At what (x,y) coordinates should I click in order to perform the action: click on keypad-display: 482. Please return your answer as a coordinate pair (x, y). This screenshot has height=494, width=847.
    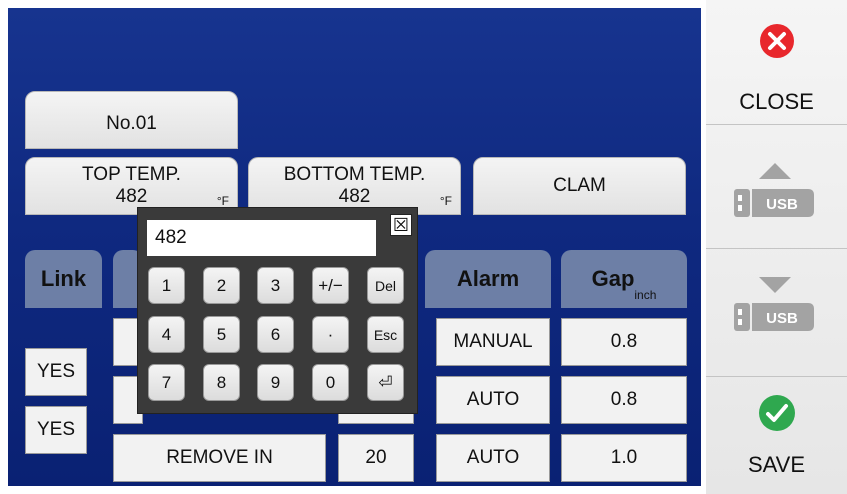
    Looking at the image, I should click on (261, 238).